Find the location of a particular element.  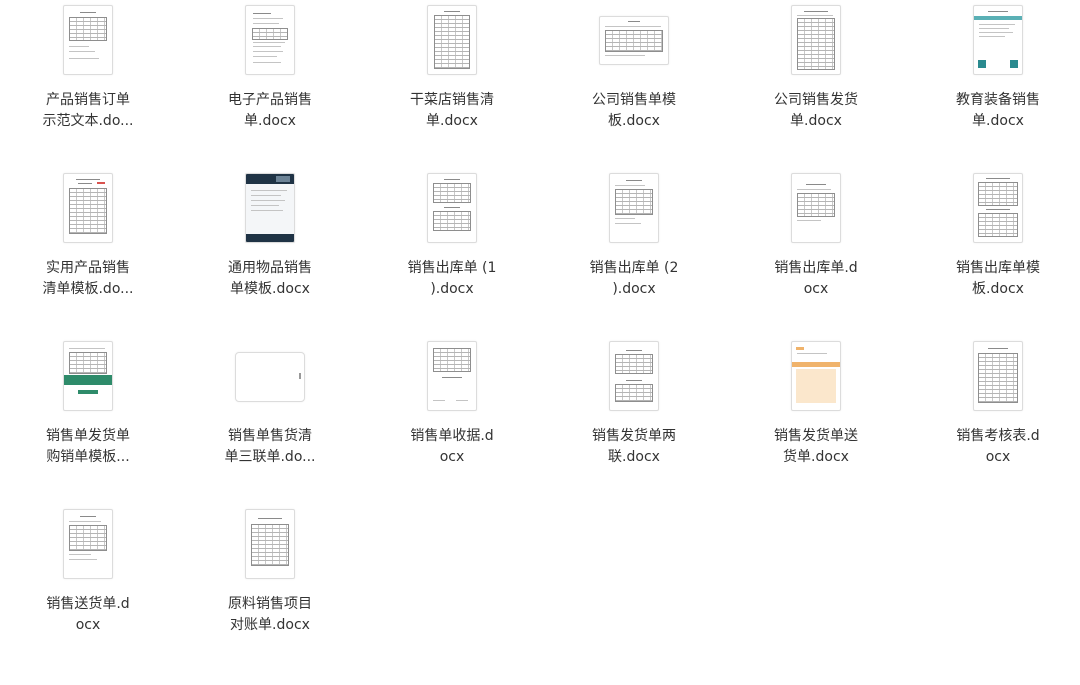

file-item: 教育装备销售 单.docx is located at coordinates (998, 75).